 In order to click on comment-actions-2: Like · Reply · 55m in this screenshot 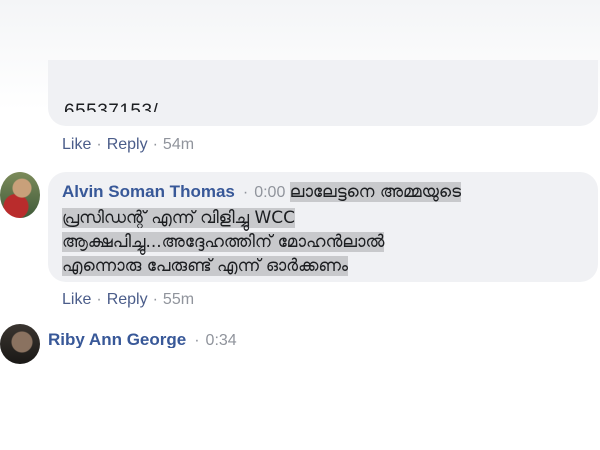, I will do `click(128, 300)`.